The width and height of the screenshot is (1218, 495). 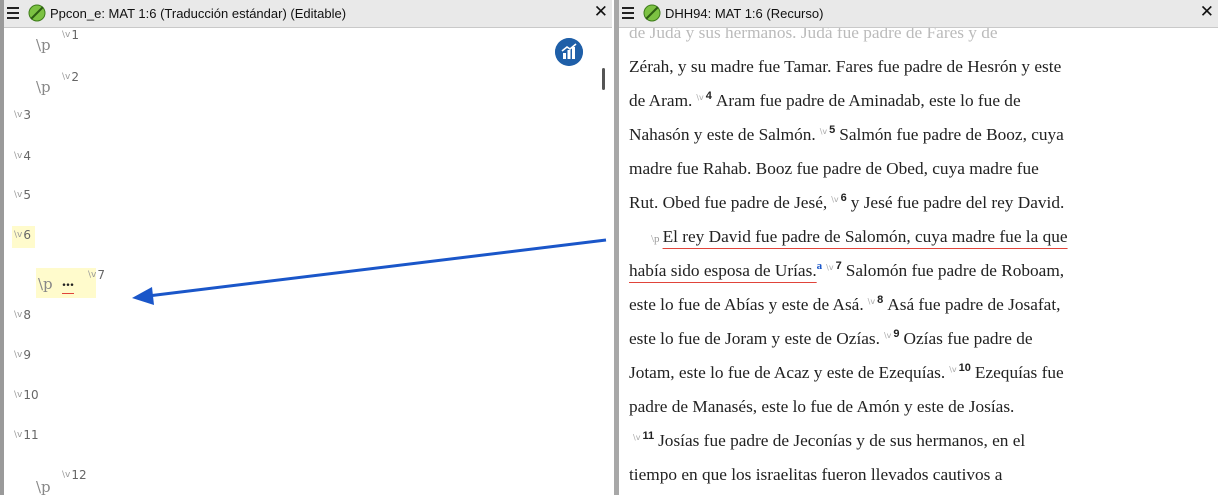 What do you see at coordinates (37, 13) in the screenshot?
I see `project-logo-icon` at bounding box center [37, 13].